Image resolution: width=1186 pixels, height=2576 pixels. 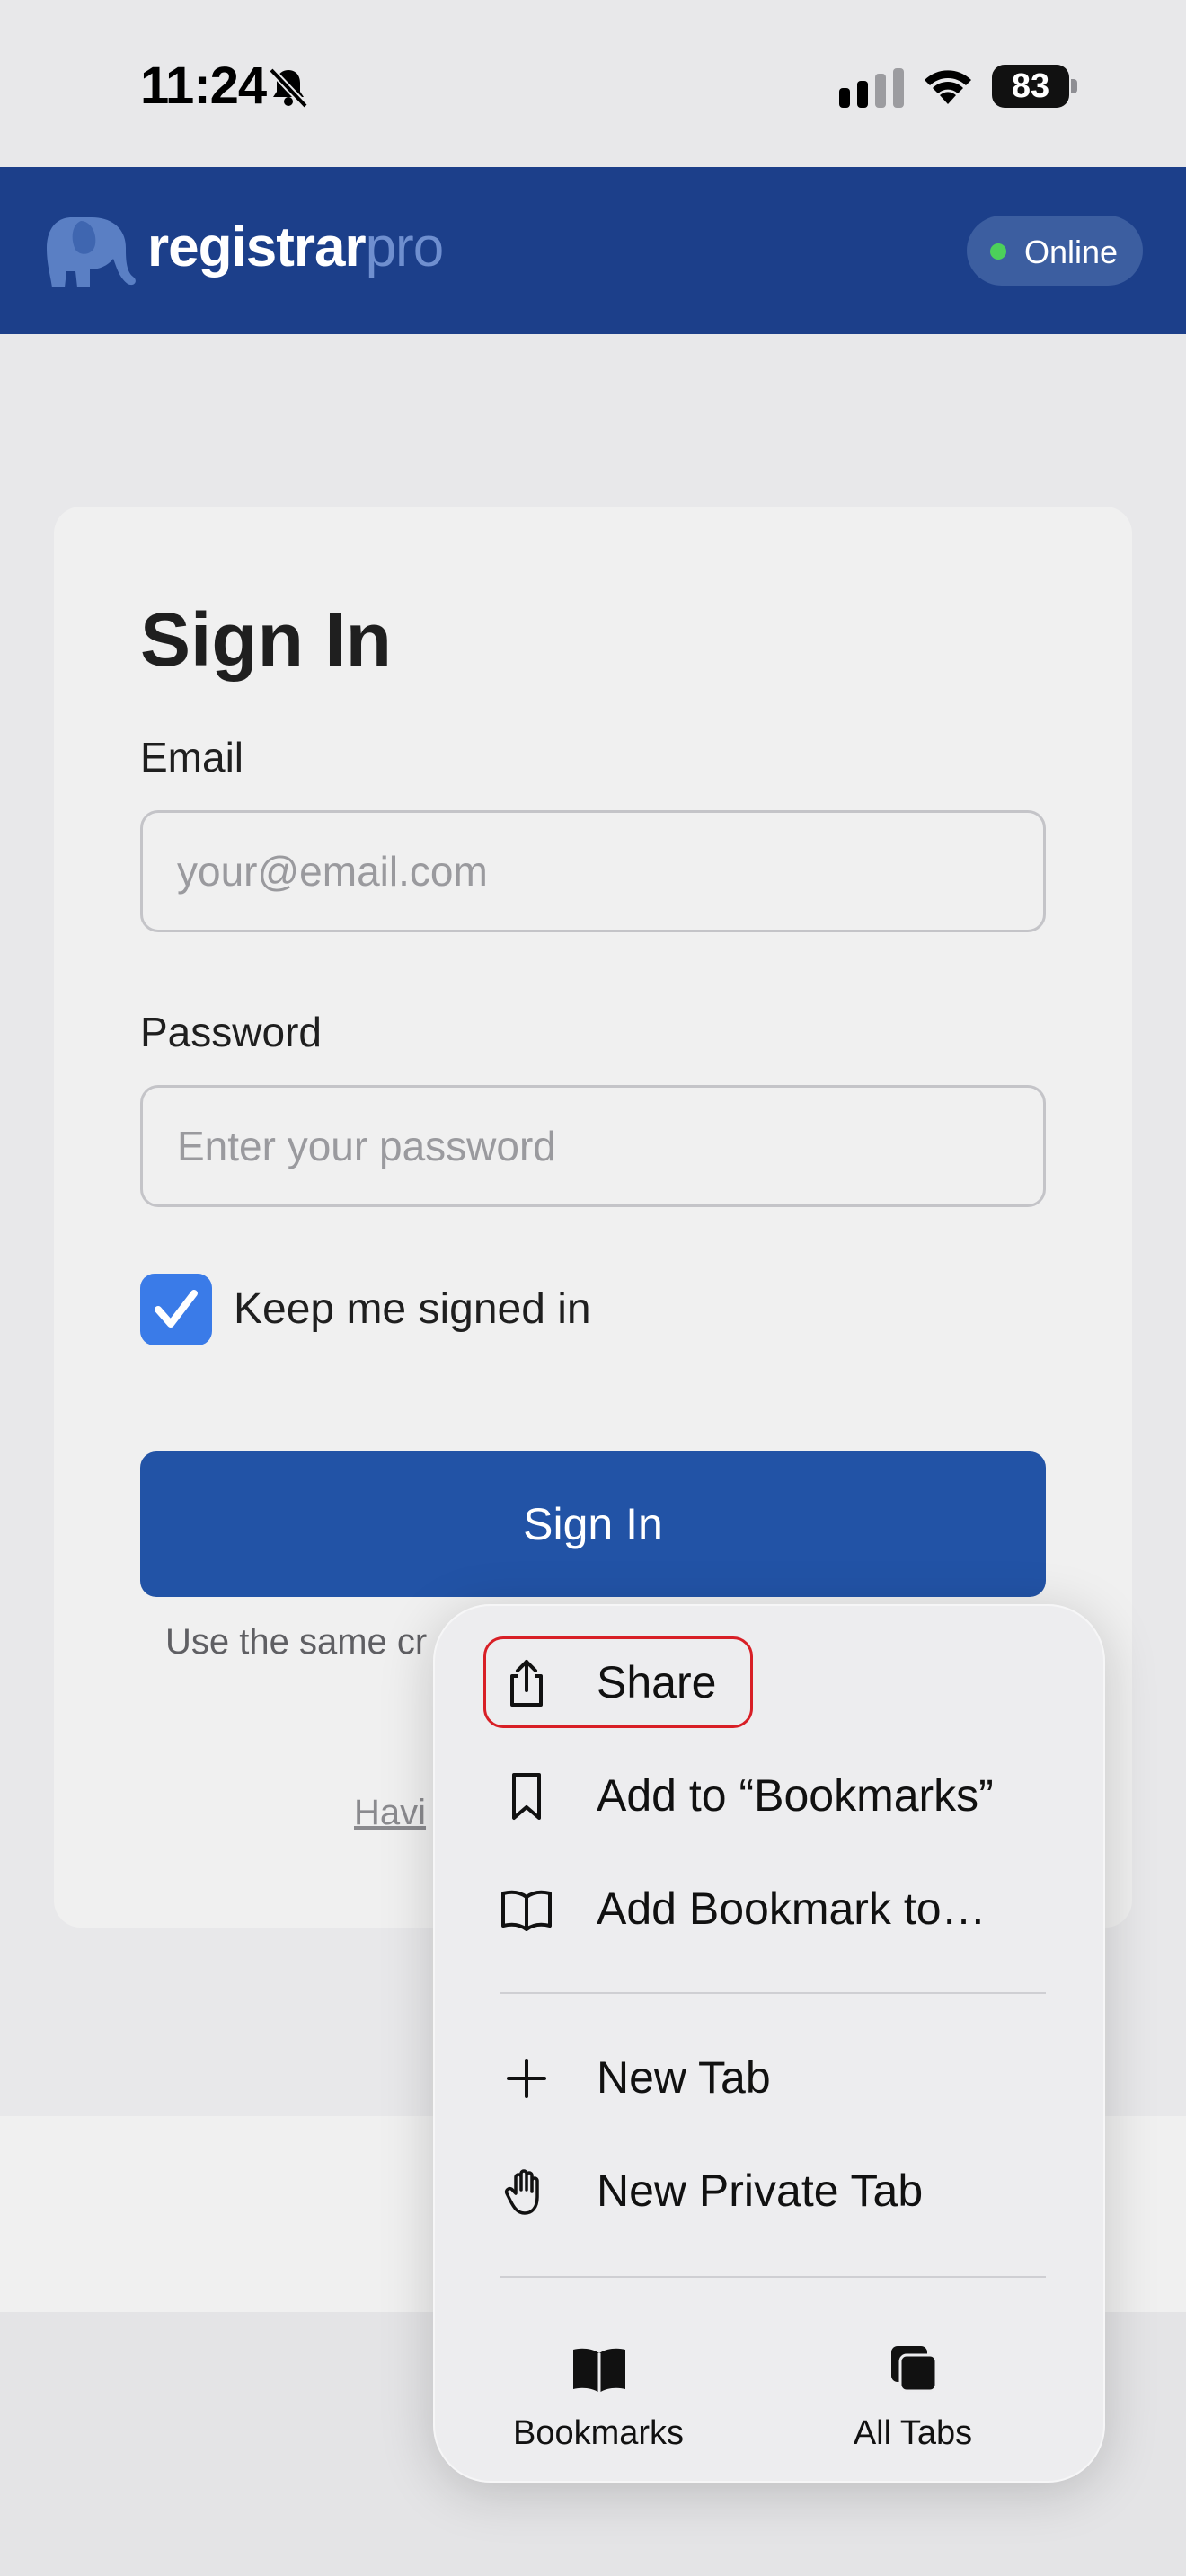 I want to click on email-field, so click(x=593, y=871).